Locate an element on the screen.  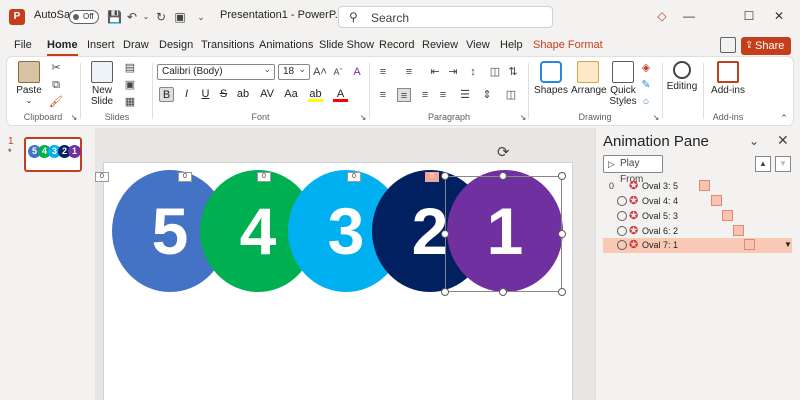
quick-styles-button: Quick Styles is located at coordinates (623, 84).